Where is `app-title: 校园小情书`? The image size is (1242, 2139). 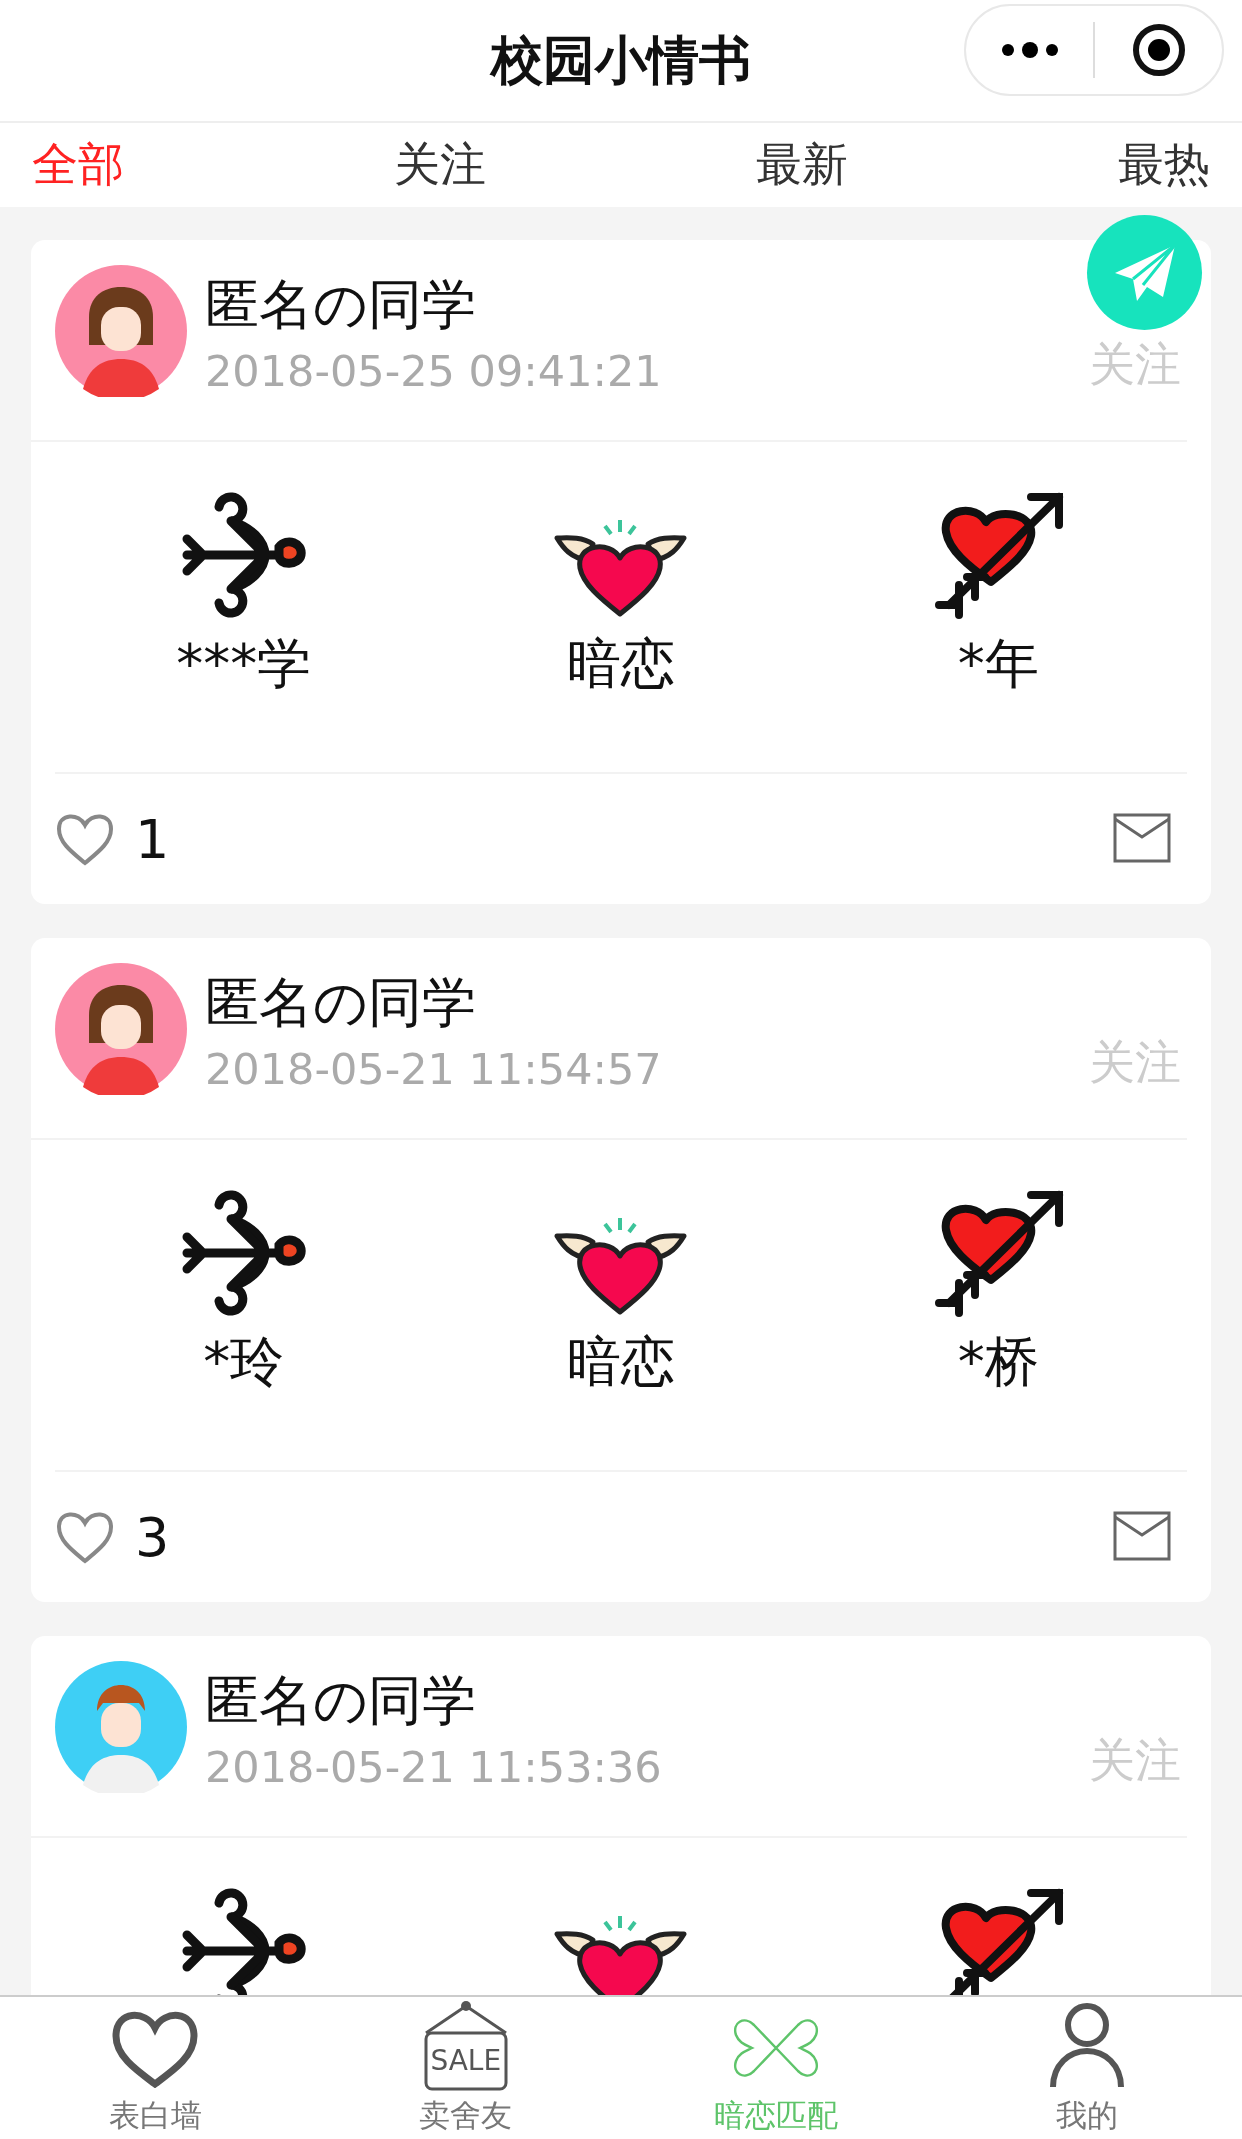
app-title: 校园小情书 is located at coordinates (621, 60).